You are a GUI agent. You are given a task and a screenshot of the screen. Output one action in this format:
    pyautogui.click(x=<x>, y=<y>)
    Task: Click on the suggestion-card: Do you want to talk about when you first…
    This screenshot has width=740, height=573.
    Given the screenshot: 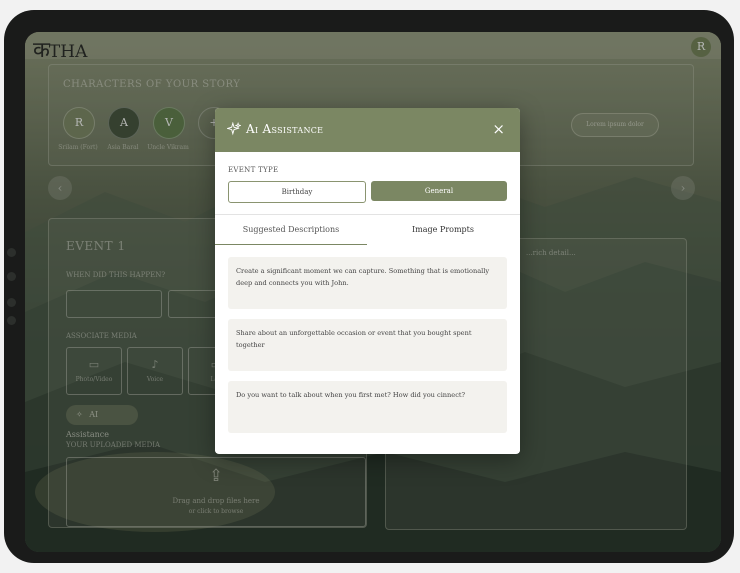 What is the action you would take?
    pyautogui.click(x=367, y=407)
    